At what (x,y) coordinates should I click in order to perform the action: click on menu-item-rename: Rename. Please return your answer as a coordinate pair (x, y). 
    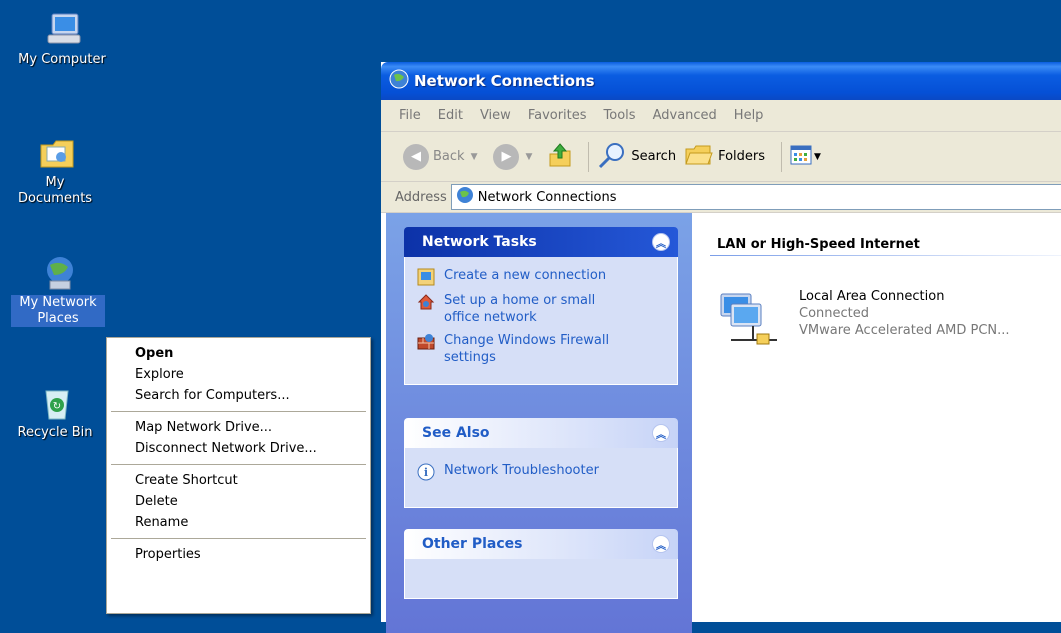
    Looking at the image, I should click on (238, 522).